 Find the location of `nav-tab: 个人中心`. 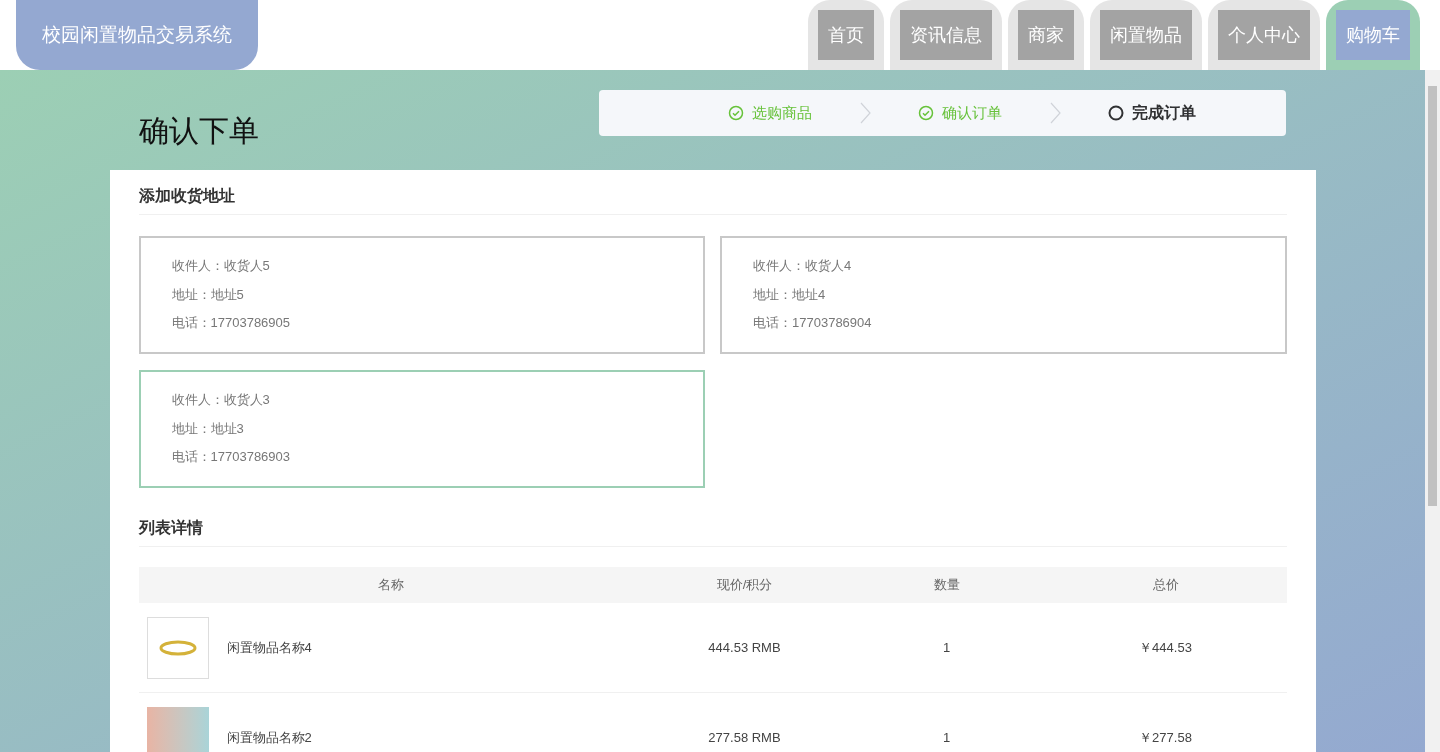

nav-tab: 个人中心 is located at coordinates (1264, 35).